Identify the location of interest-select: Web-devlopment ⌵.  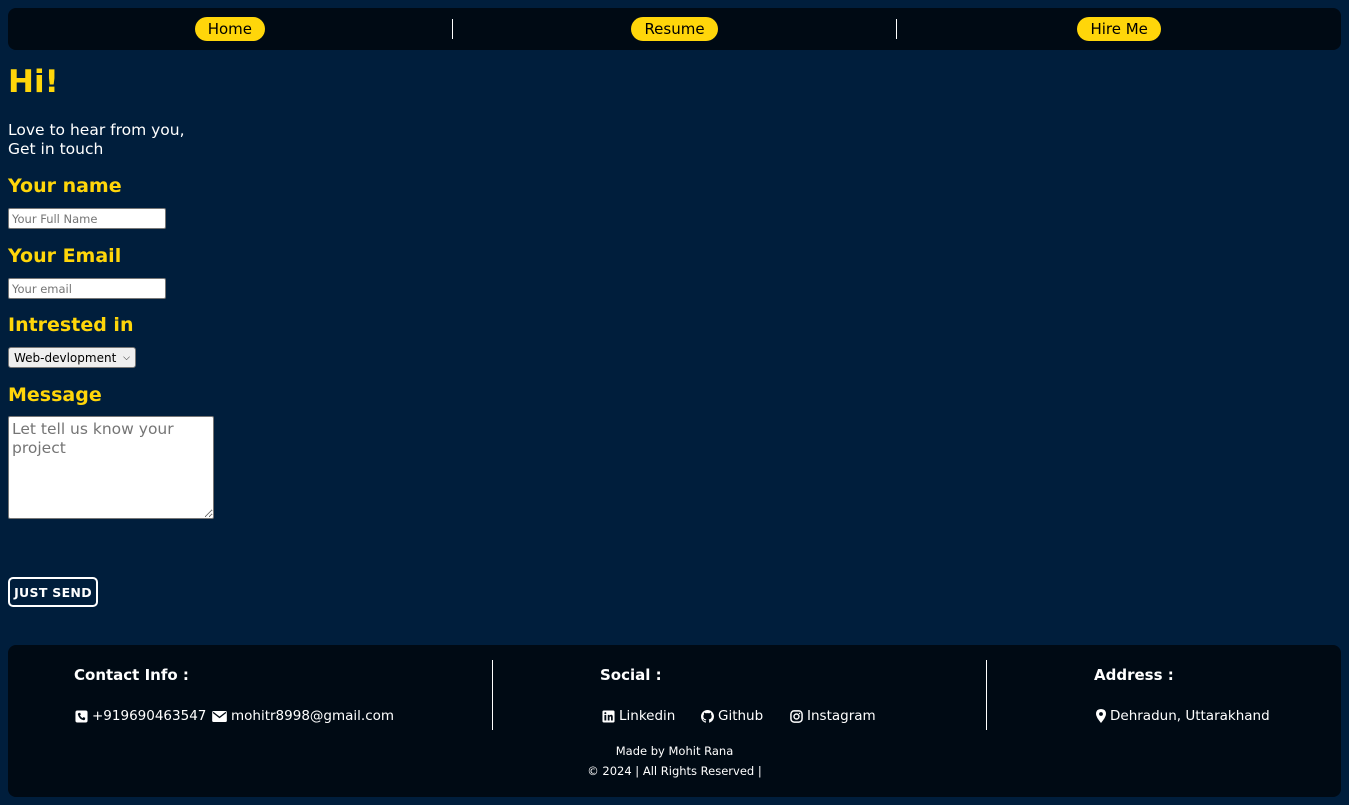
(72, 357).